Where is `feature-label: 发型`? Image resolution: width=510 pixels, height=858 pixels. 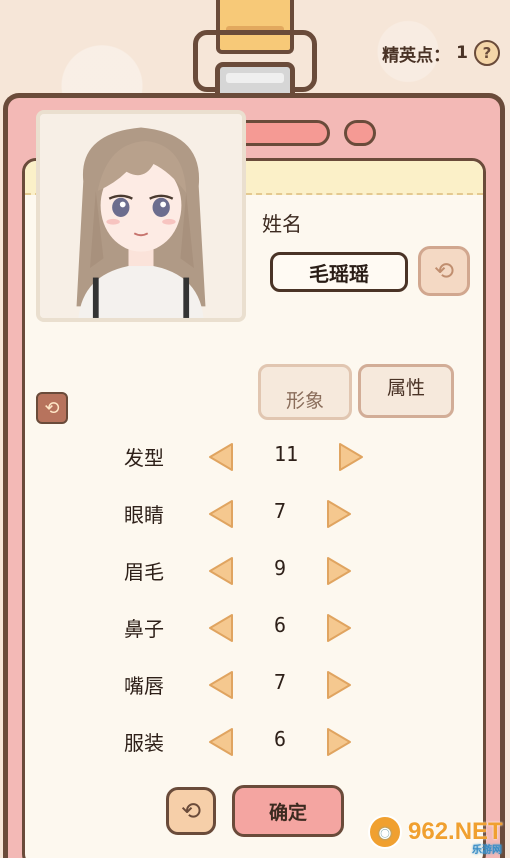 feature-label: 发型 is located at coordinates (144, 458).